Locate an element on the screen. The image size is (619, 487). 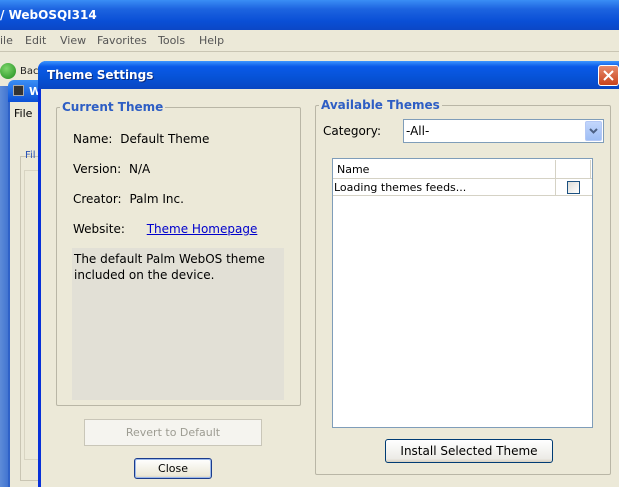
name-label: Name: is located at coordinates (93, 139).